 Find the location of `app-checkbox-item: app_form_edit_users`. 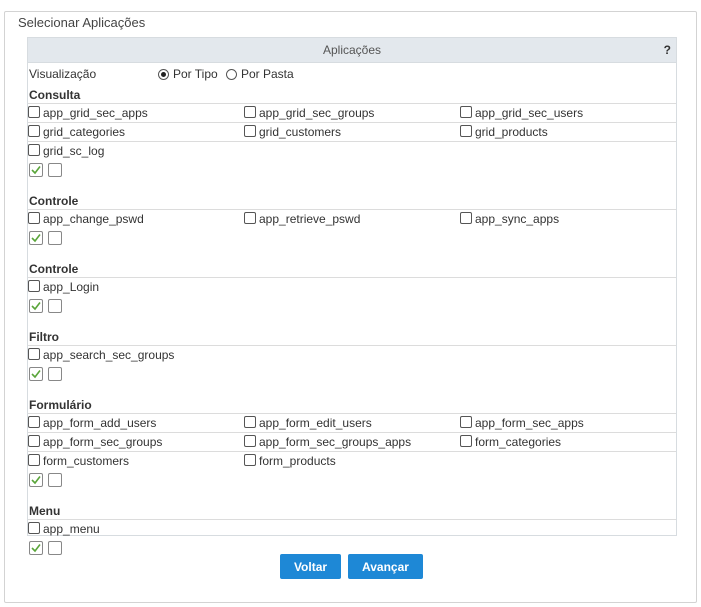

app-checkbox-item: app_form_edit_users is located at coordinates (308, 423).